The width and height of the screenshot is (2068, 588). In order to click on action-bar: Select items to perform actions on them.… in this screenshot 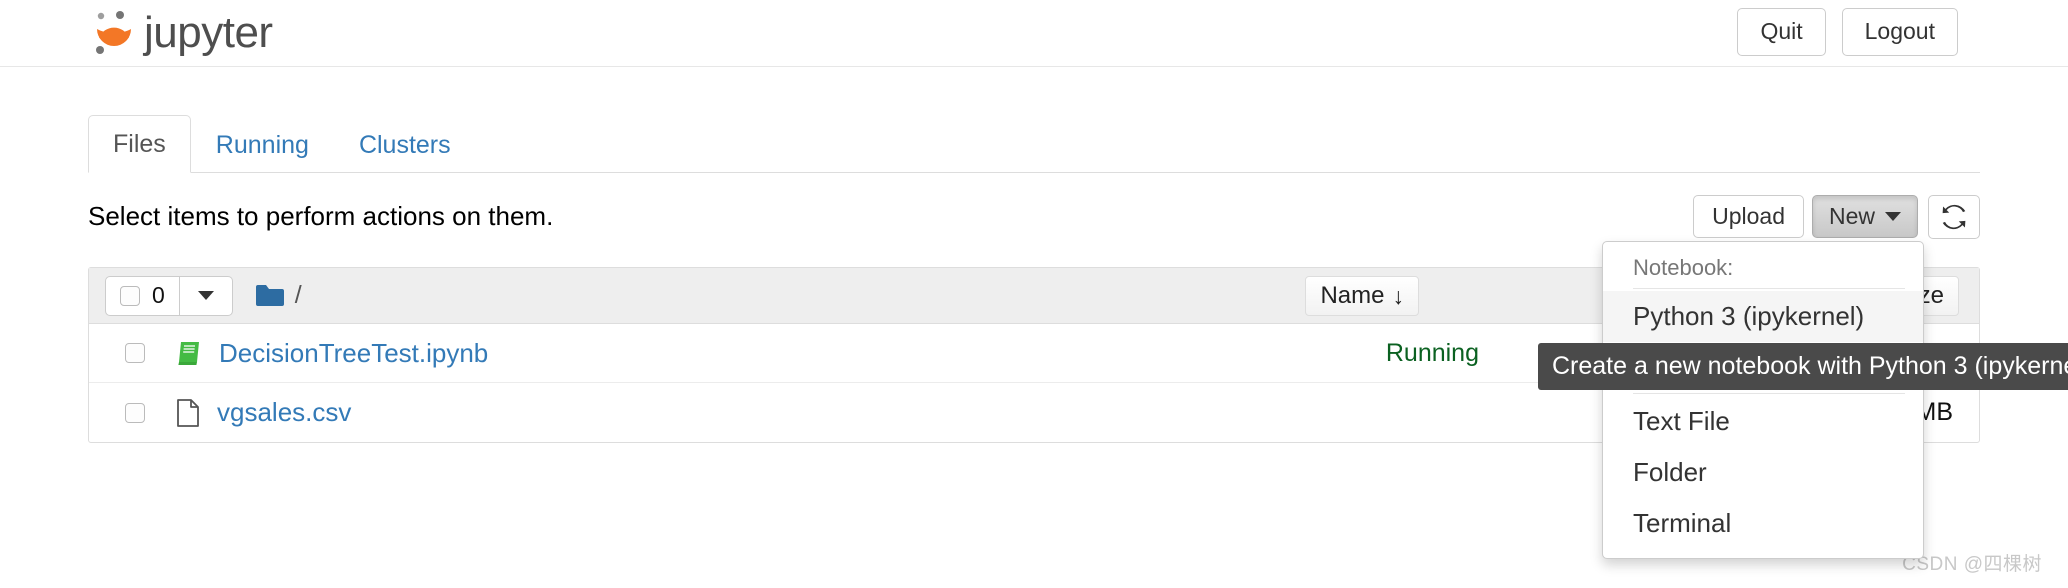, I will do `click(1034, 220)`.